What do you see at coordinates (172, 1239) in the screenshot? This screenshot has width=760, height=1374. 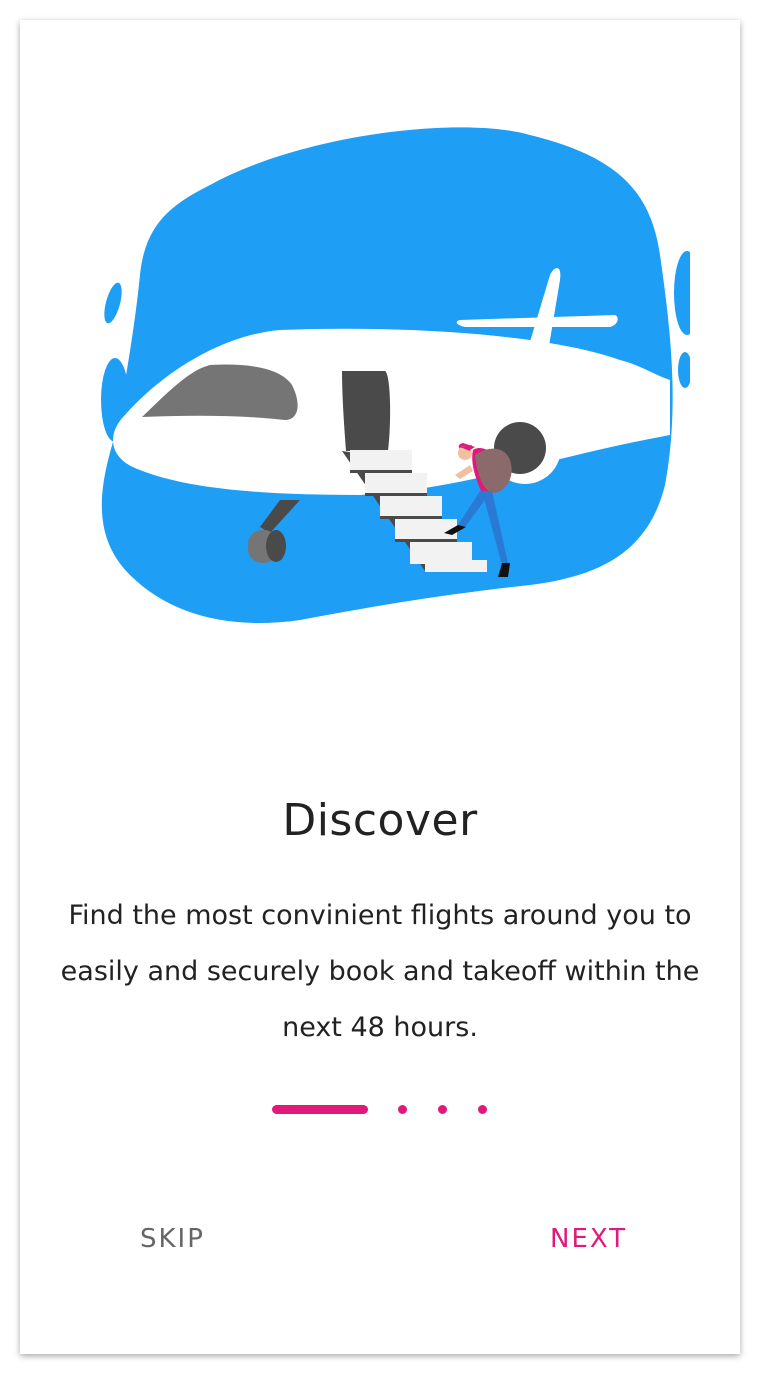 I see `skip-button: SKIP` at bounding box center [172, 1239].